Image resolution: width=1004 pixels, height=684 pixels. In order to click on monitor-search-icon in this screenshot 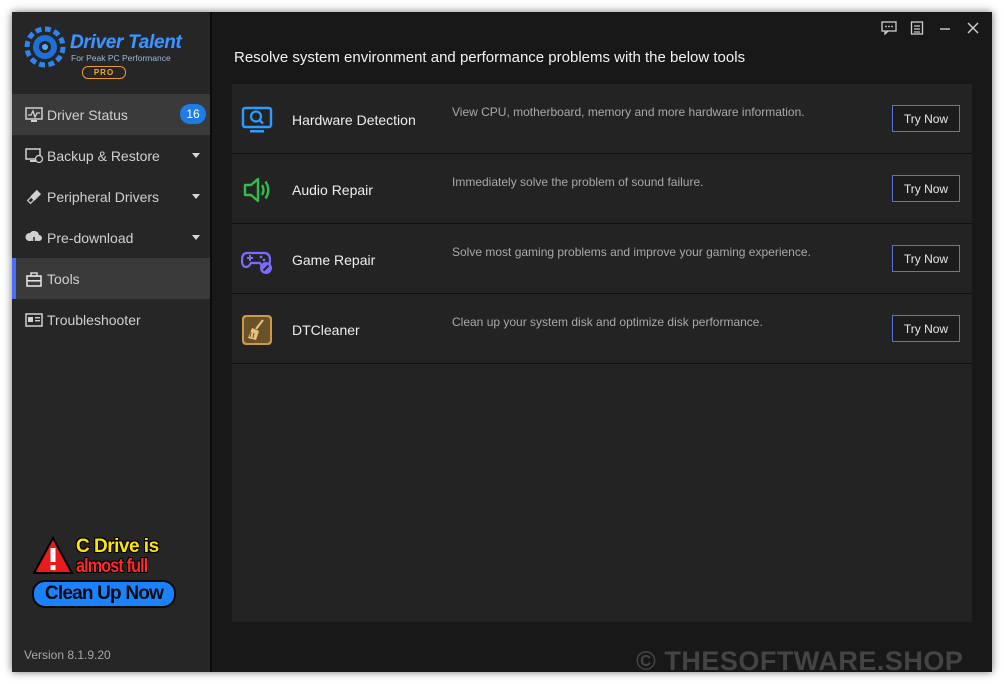, I will do `click(257, 119)`.